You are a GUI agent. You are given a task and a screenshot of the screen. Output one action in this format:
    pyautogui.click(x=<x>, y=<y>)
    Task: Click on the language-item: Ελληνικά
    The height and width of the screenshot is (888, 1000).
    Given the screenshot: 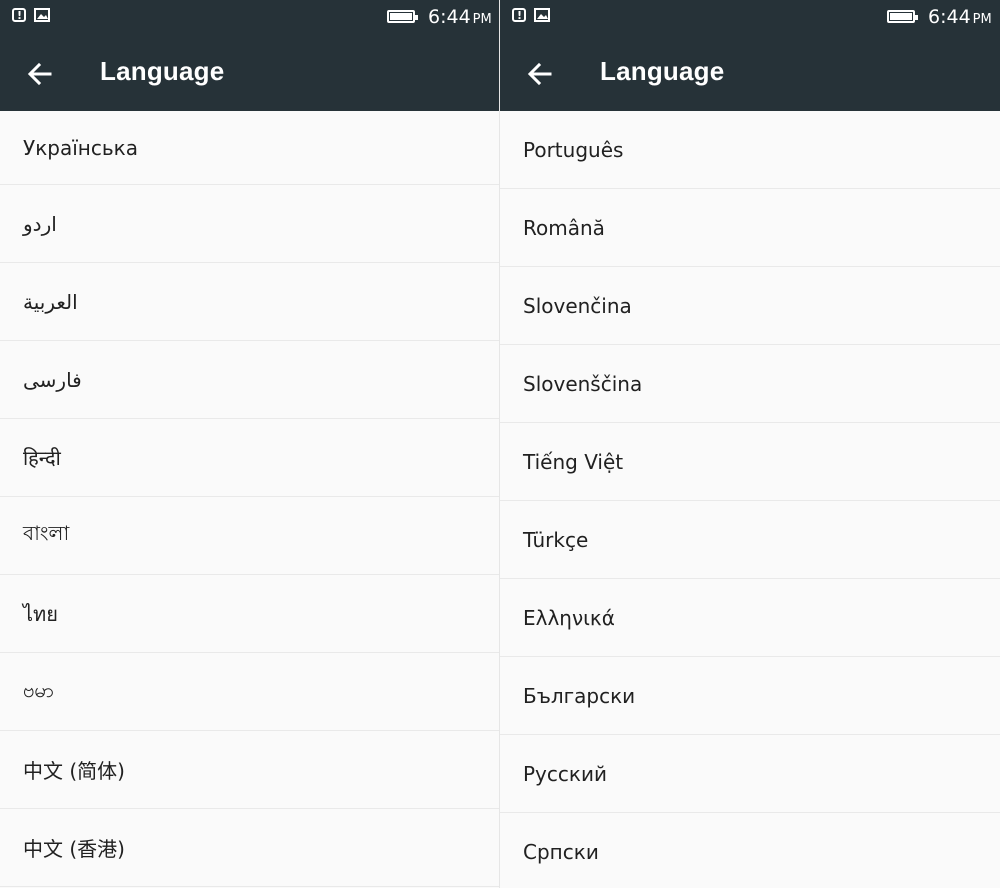 What is the action you would take?
    pyautogui.click(x=750, y=618)
    